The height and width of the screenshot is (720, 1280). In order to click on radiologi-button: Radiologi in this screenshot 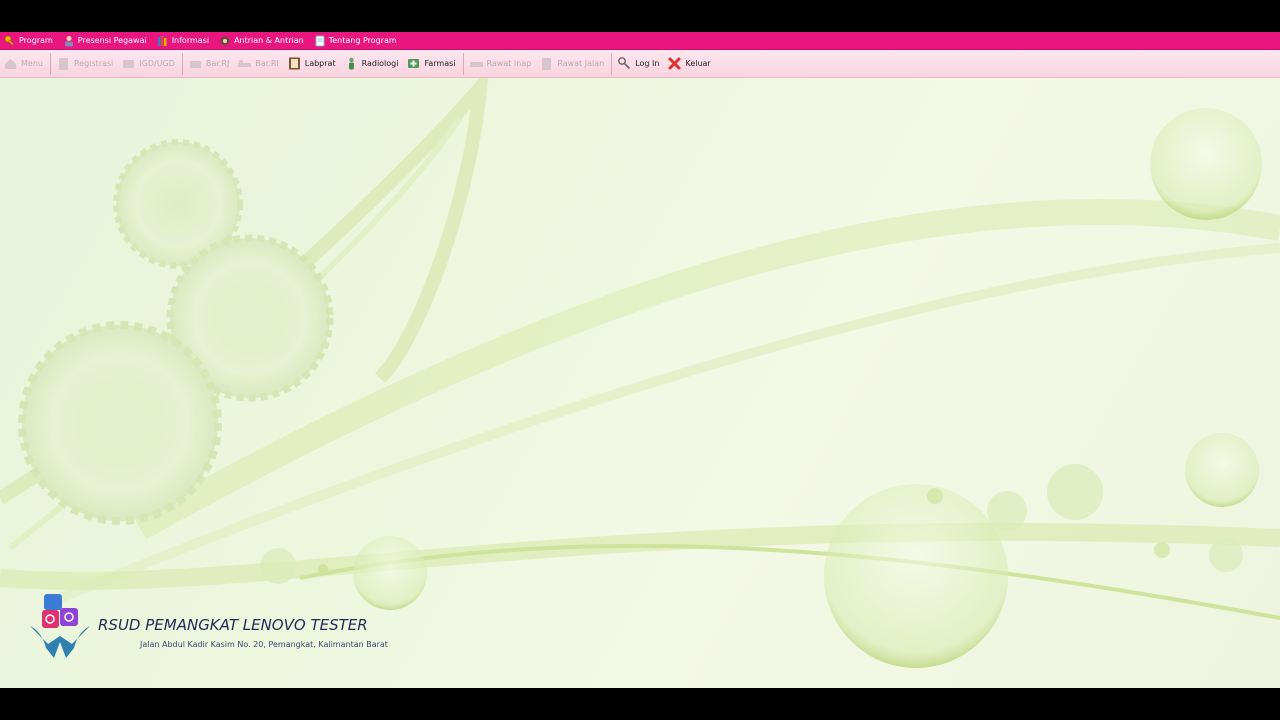, I will do `click(372, 64)`.